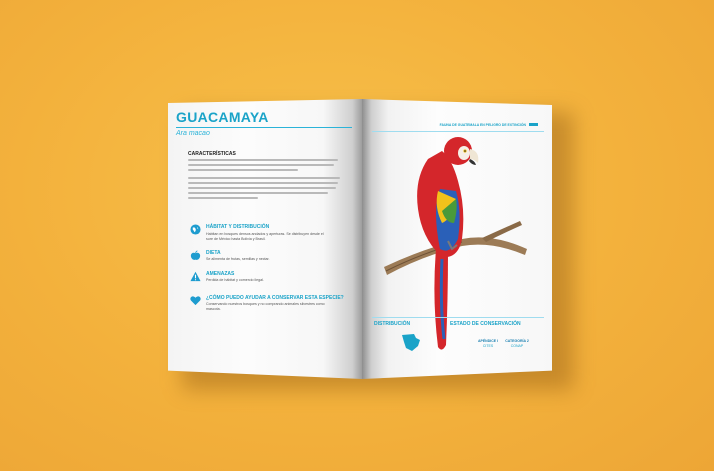 The width and height of the screenshot is (714, 471). I want to click on conservation-label: ESTADO DE CONSERVACIÓN, so click(485, 324).